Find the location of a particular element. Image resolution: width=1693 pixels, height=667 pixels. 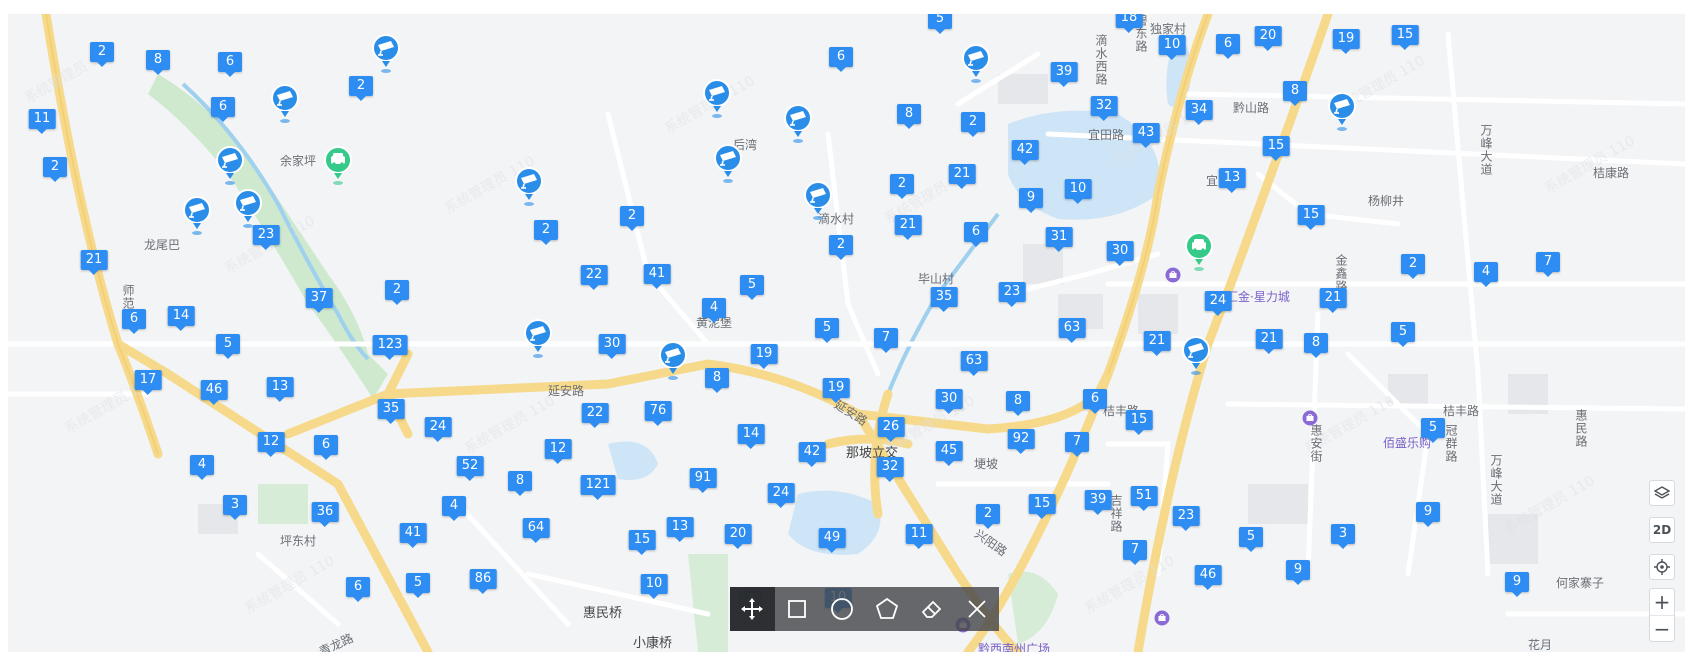

cluster-marker: 17 is located at coordinates (148, 382).